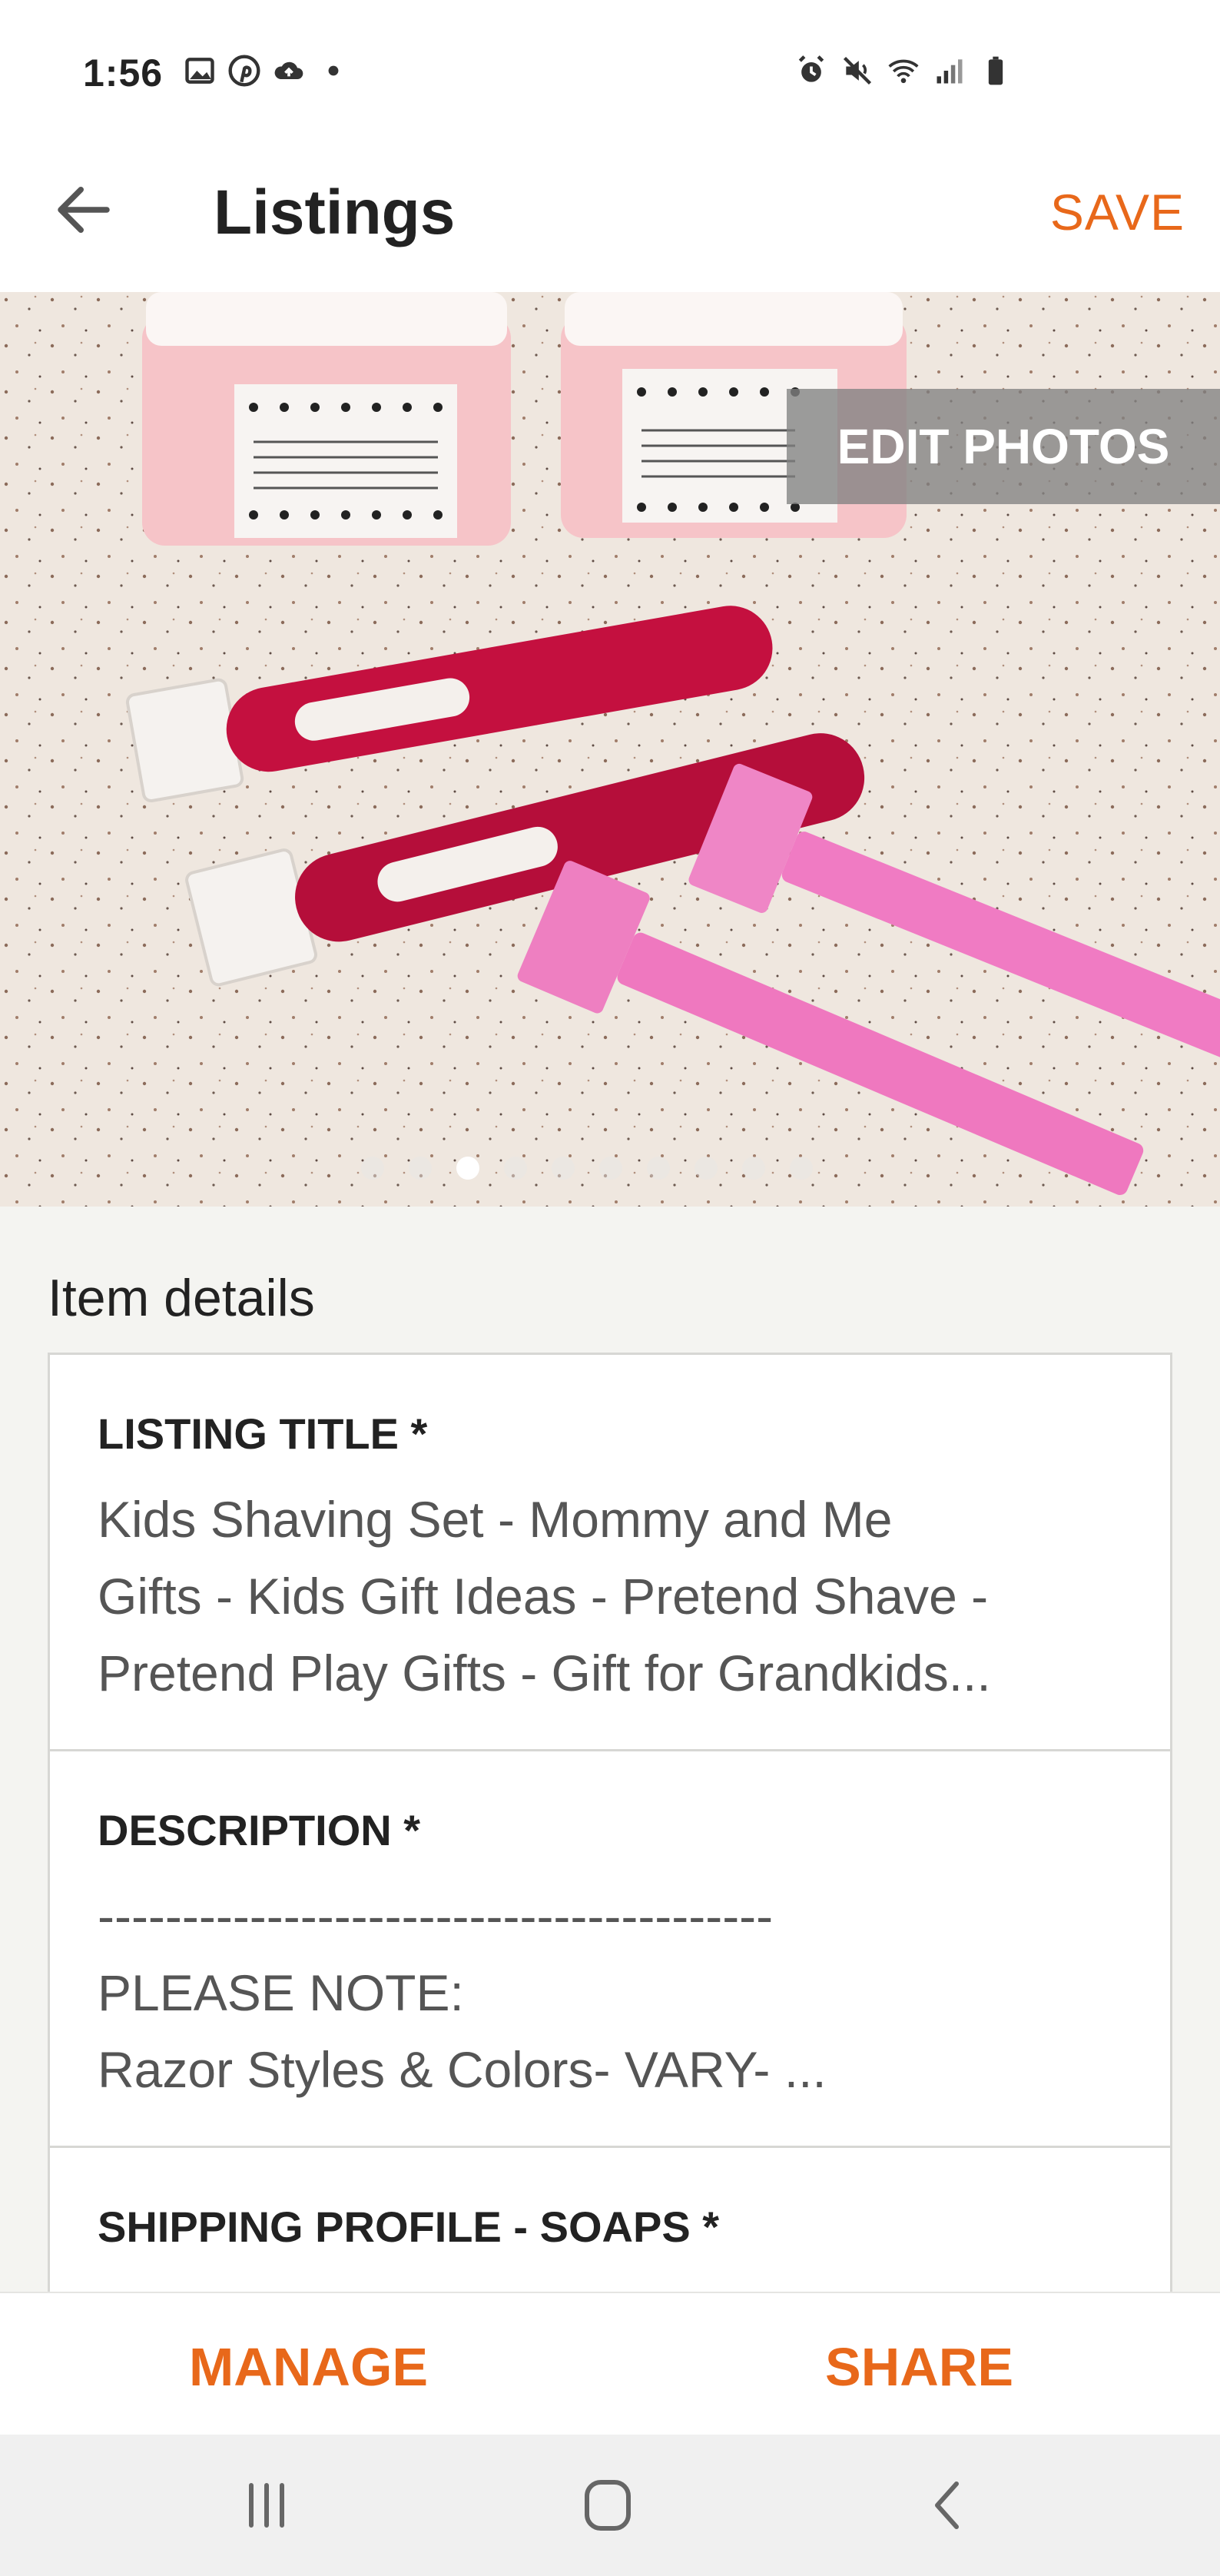 This screenshot has width=1220, height=2576. I want to click on description-line: PLEASE NOTE:, so click(281, 1992).